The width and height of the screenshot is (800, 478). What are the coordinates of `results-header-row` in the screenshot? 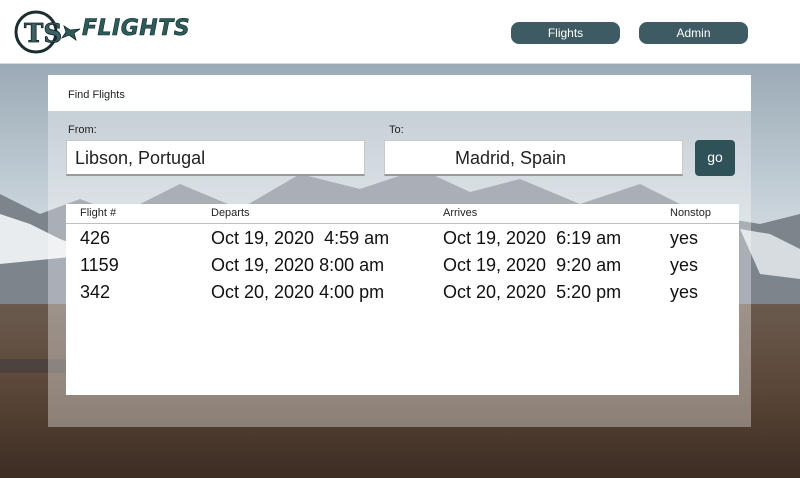 It's located at (402, 214).